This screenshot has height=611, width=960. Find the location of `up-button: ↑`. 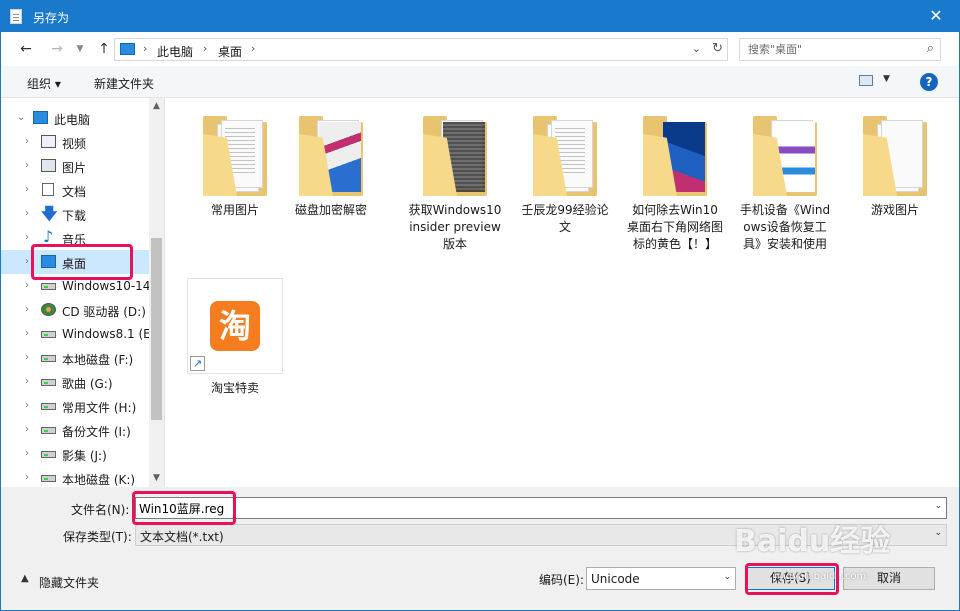

up-button: ↑ is located at coordinates (104, 49).